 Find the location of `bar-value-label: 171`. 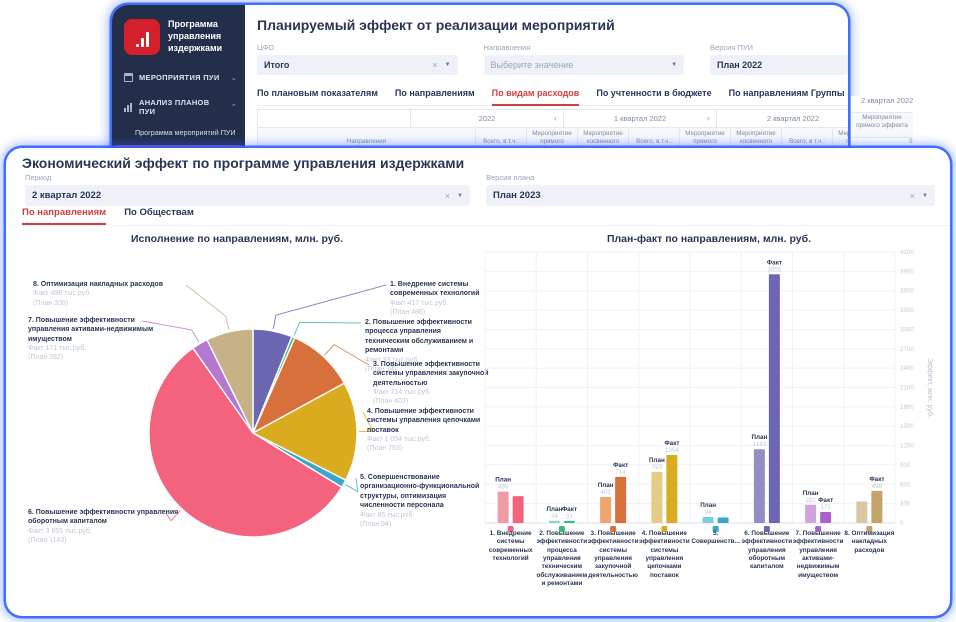

bar-value-label: 171 is located at coordinates (825, 507).